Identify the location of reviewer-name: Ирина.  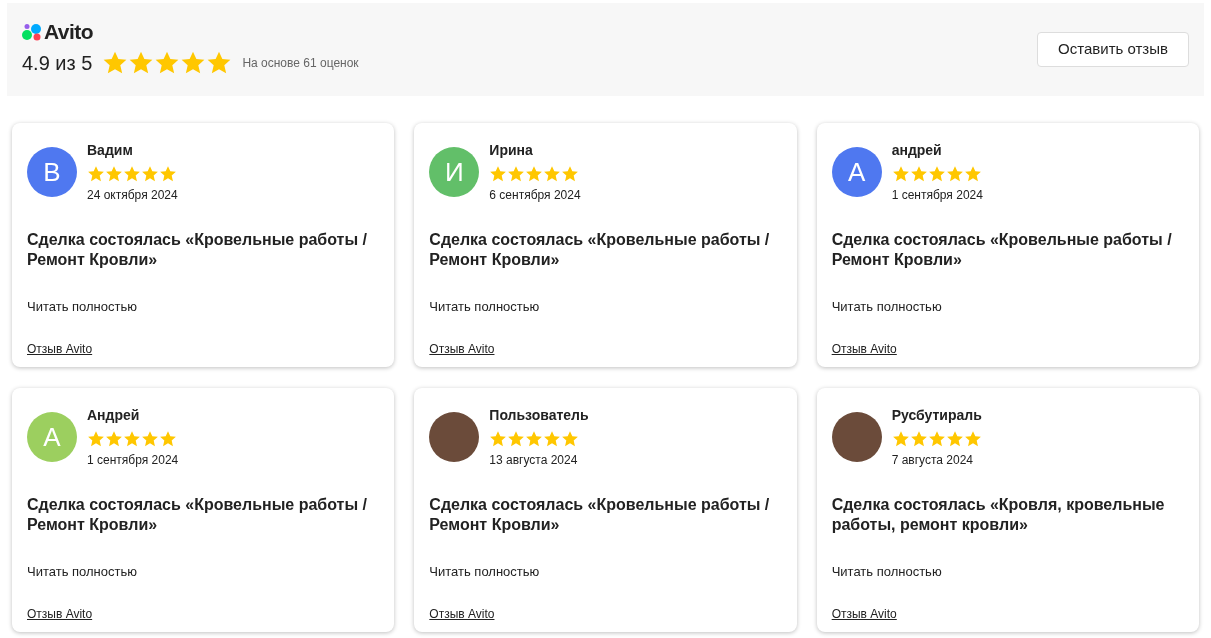
(511, 150).